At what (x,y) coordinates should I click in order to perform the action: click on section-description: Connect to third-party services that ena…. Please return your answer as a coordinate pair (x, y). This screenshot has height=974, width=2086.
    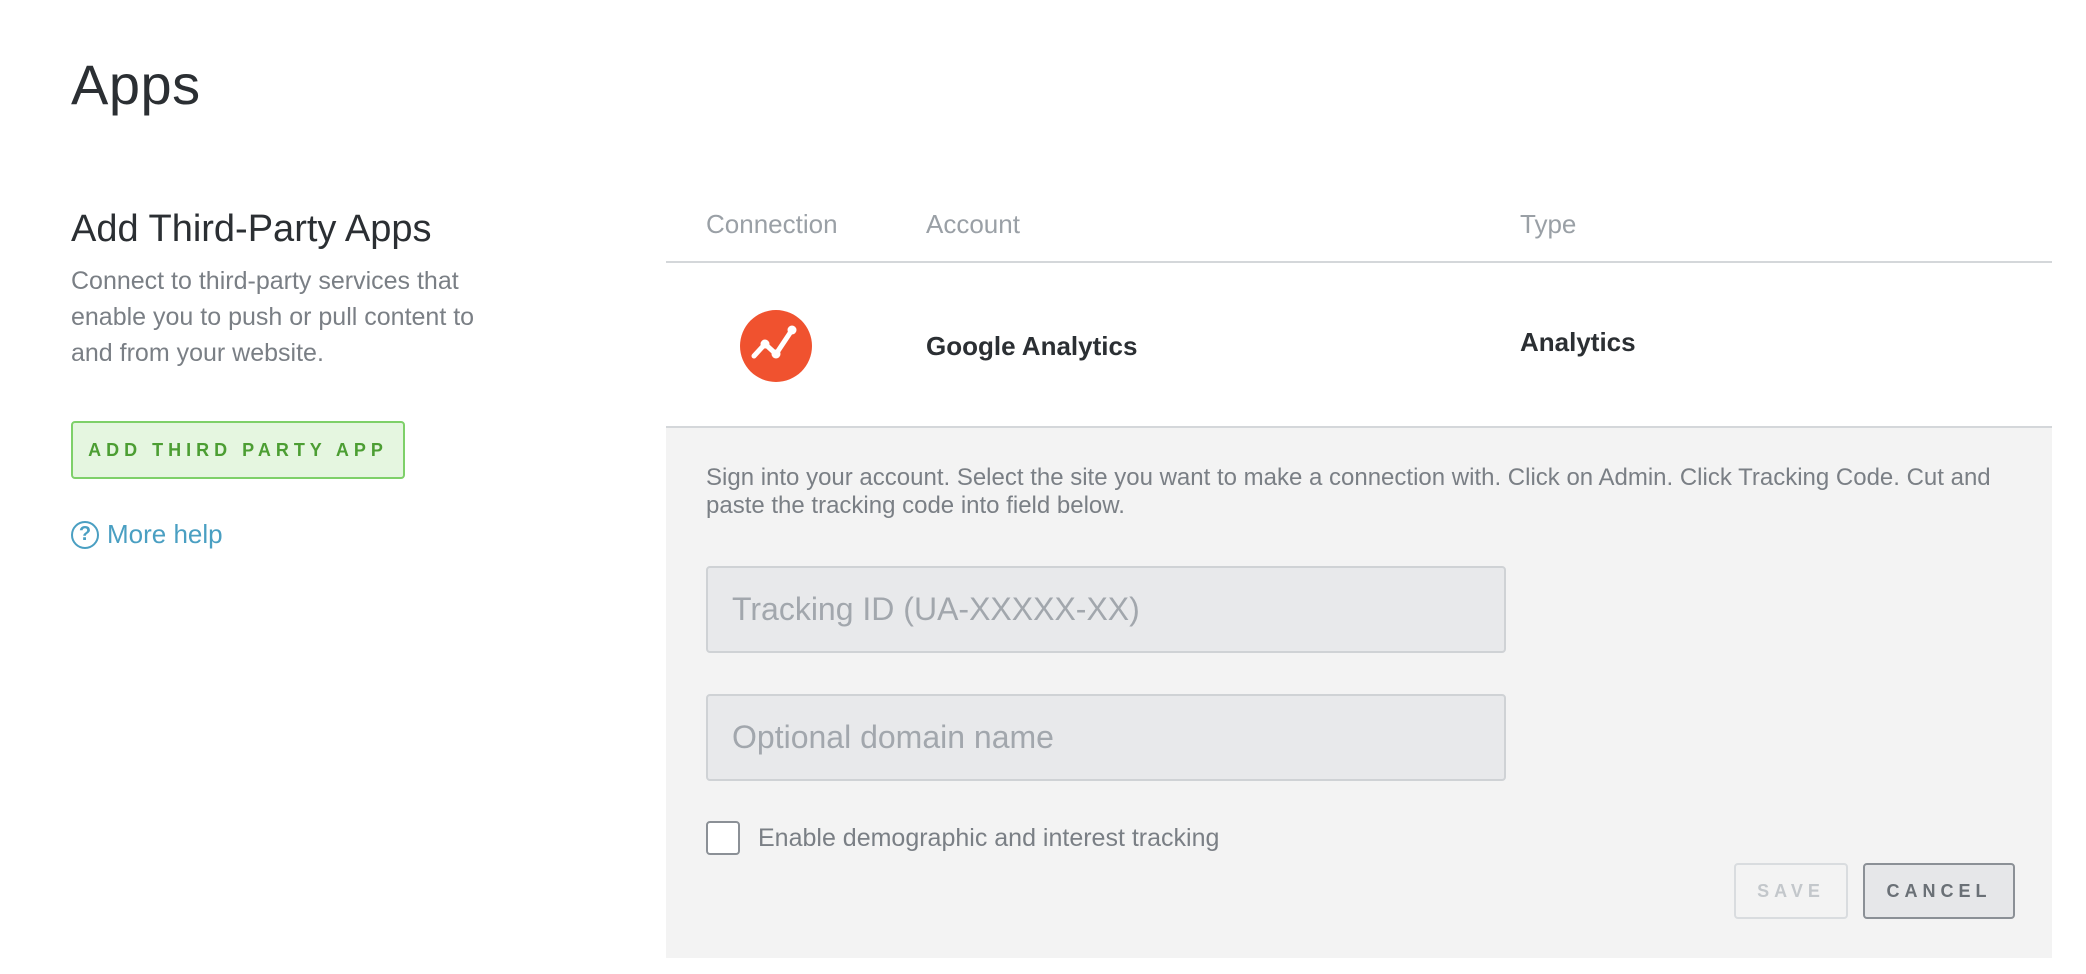
    Looking at the image, I should click on (273, 317).